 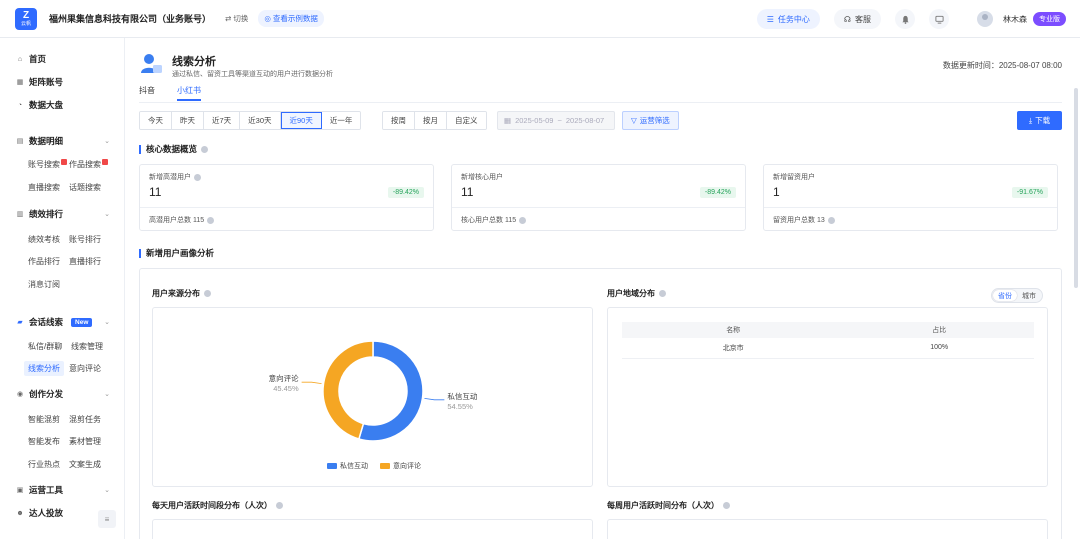 What do you see at coordinates (20, 141) in the screenshot?
I see `chat-icon: ▤` at bounding box center [20, 141].